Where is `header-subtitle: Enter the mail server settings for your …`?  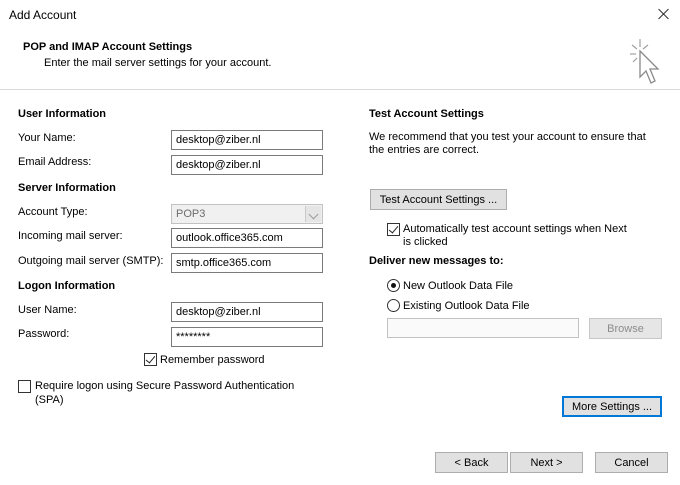 header-subtitle: Enter the mail server settings for your … is located at coordinates (158, 63).